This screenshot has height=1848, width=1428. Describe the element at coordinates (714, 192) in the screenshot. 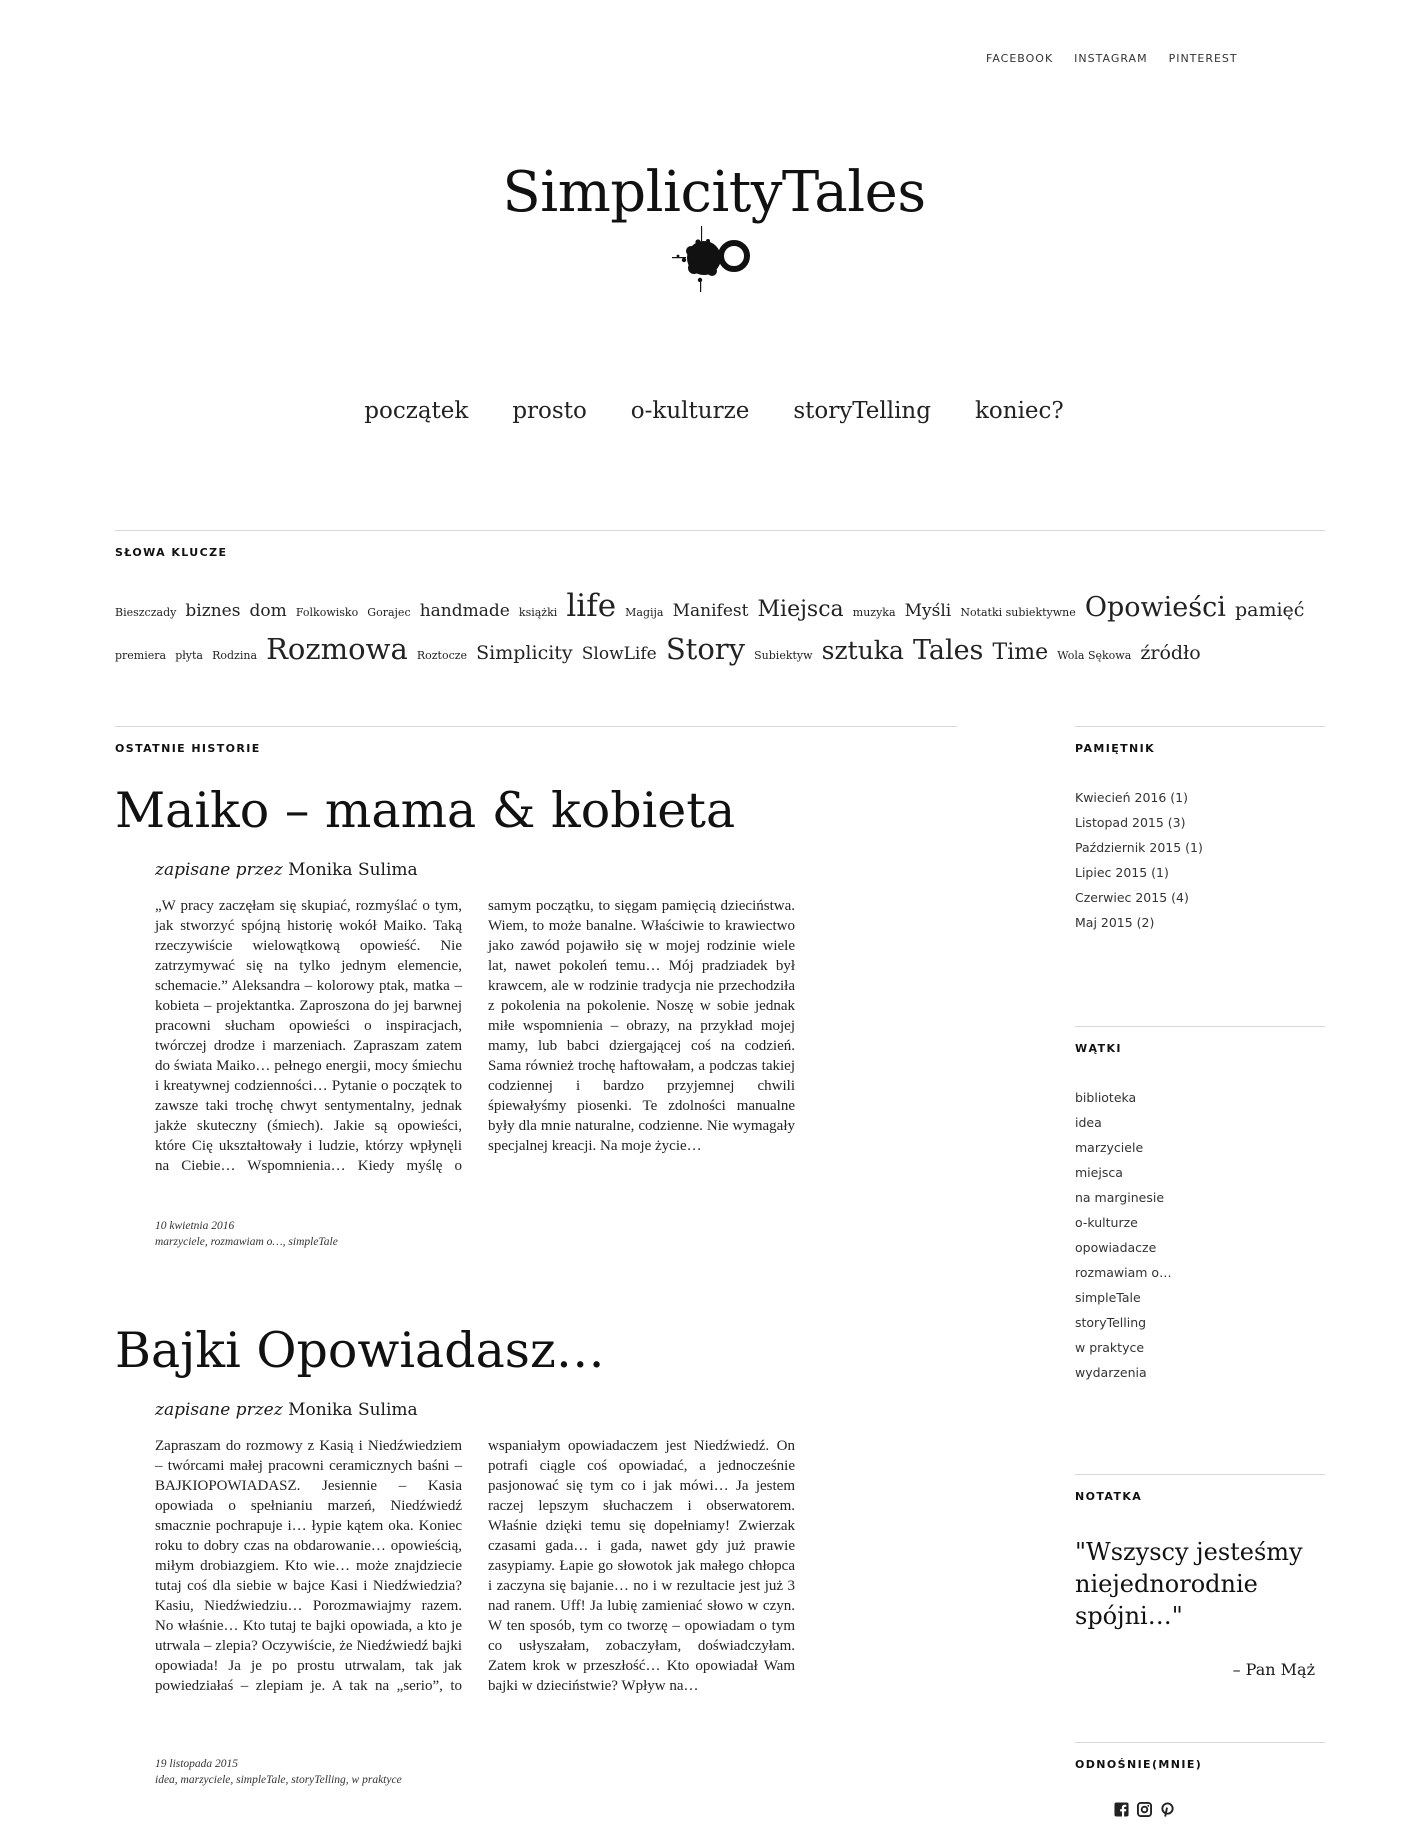

I see `site-title: SimplicityTales` at that location.